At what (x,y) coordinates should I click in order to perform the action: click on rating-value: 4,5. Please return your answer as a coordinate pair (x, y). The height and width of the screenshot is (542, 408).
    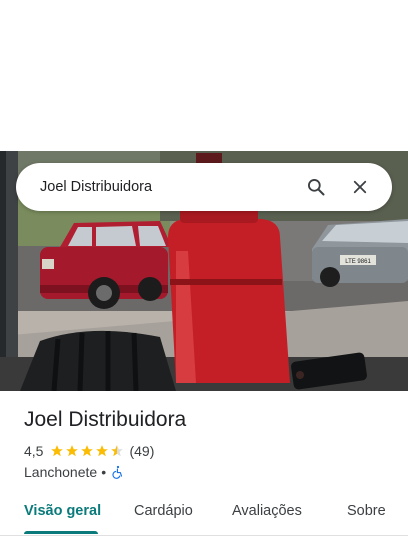
    Looking at the image, I should click on (34, 451).